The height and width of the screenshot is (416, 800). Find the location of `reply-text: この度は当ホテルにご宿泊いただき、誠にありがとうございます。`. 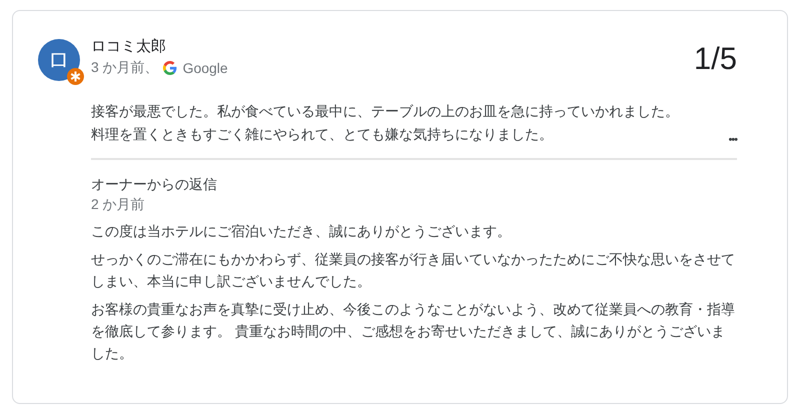

reply-text: この度は当ホテルにご宿泊いただき、誠にありがとうございます。 is located at coordinates (301, 231).